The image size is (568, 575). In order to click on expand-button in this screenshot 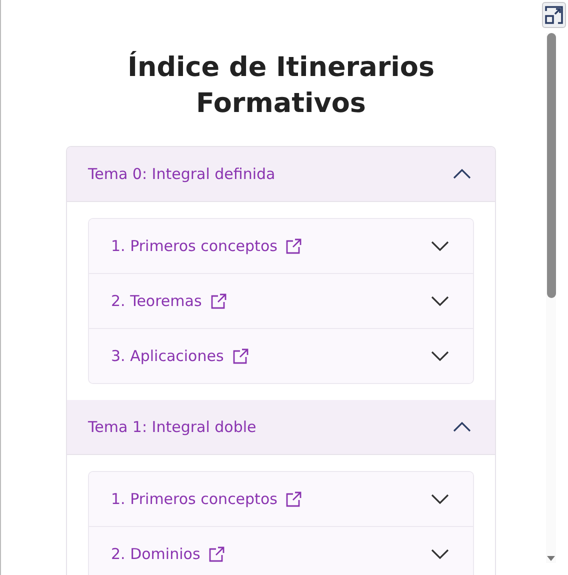, I will do `click(554, 15)`.